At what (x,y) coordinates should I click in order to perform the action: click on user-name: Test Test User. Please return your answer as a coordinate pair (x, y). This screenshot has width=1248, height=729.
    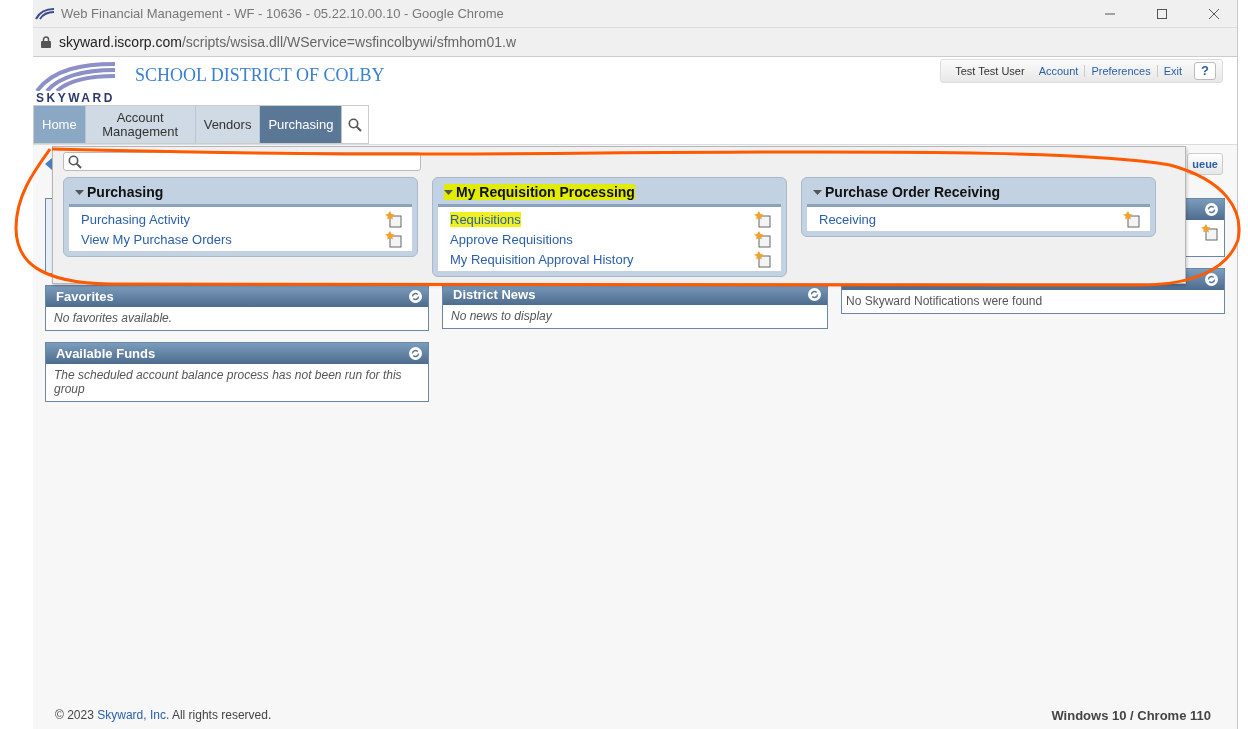
    Looking at the image, I should click on (990, 71).